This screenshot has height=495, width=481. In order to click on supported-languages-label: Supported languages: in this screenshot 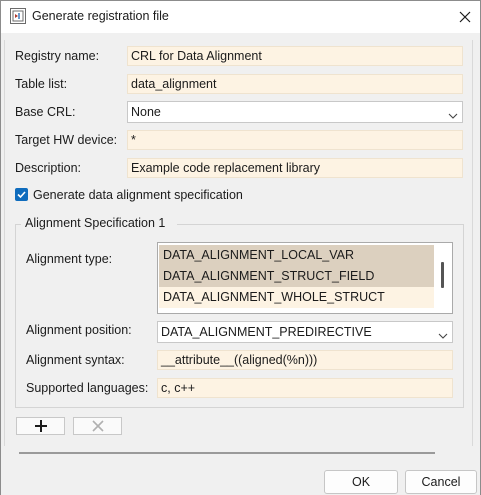, I will do `click(87, 388)`.